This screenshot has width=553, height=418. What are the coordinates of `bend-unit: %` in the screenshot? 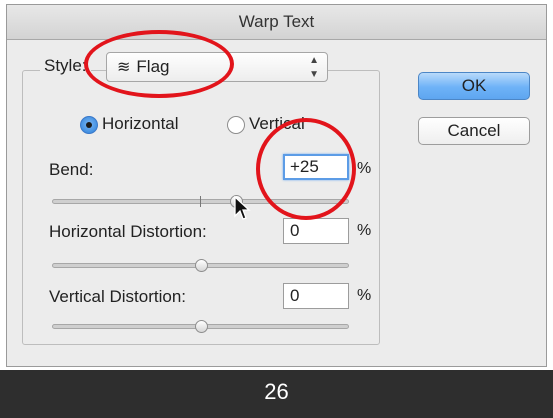 It's located at (364, 168).